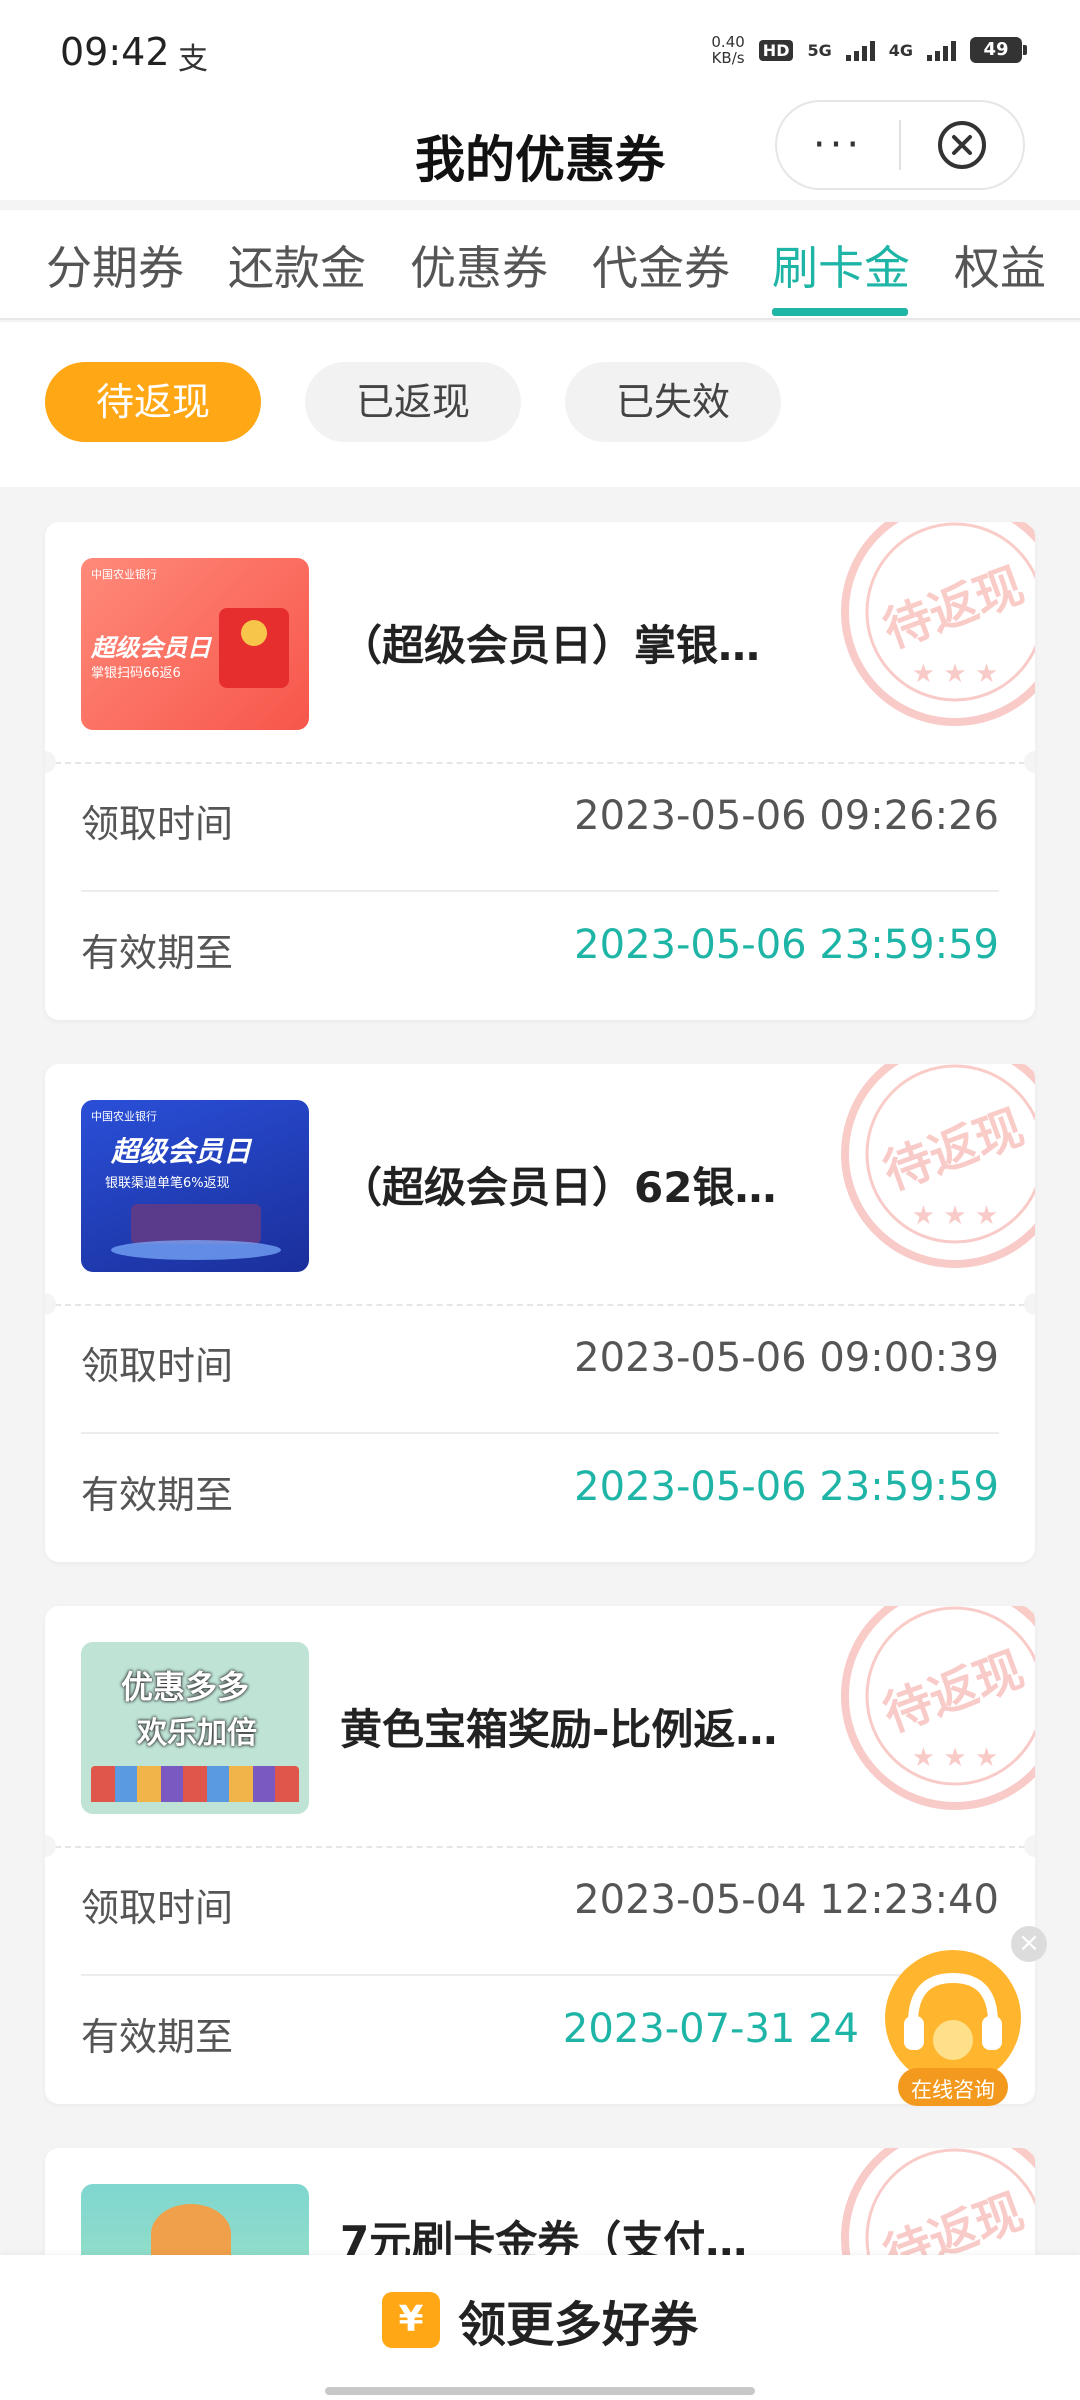 The height and width of the screenshot is (2400, 1080). I want to click on city-buildings-icon, so click(195, 1784).